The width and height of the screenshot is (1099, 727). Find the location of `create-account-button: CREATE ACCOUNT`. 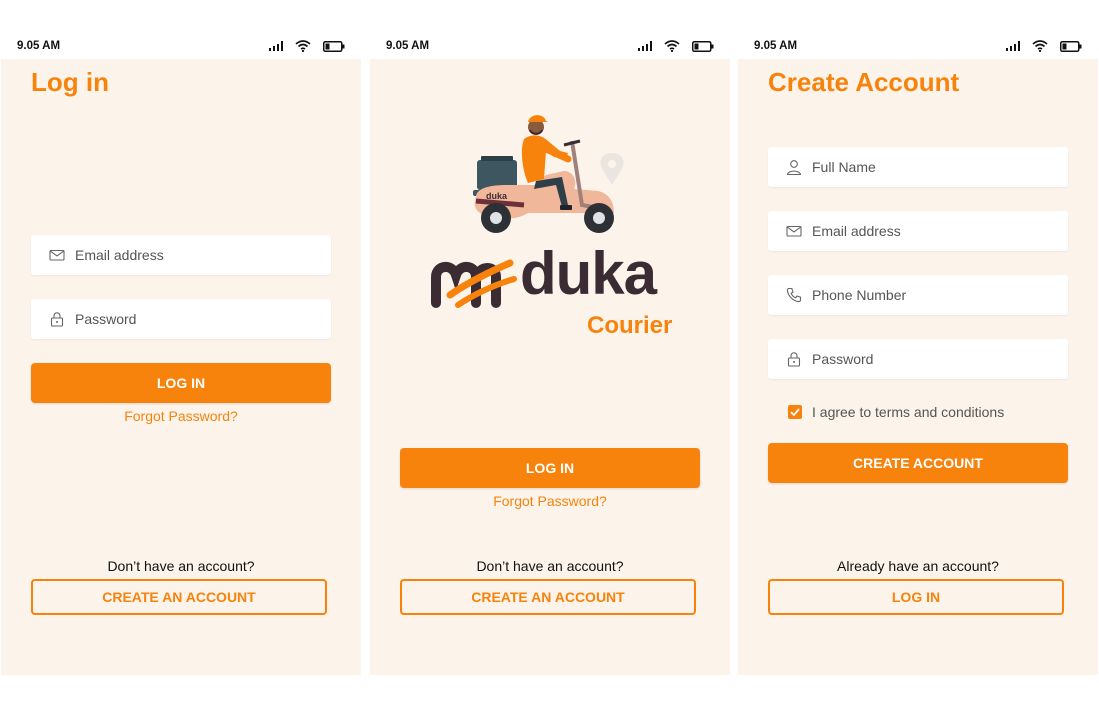

create-account-button: CREATE ACCOUNT is located at coordinates (918, 463).